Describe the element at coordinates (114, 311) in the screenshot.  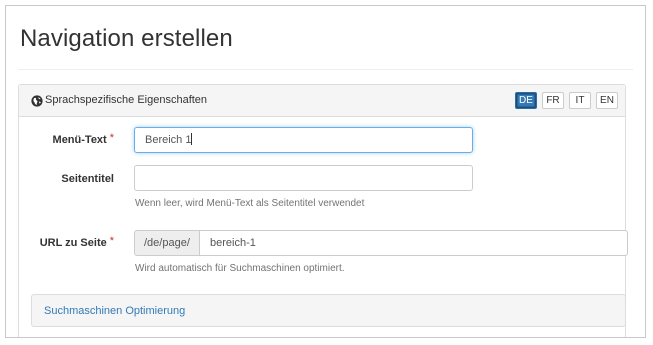
I see `seo-toggle-link: Suchmaschinen Optimierung` at that location.